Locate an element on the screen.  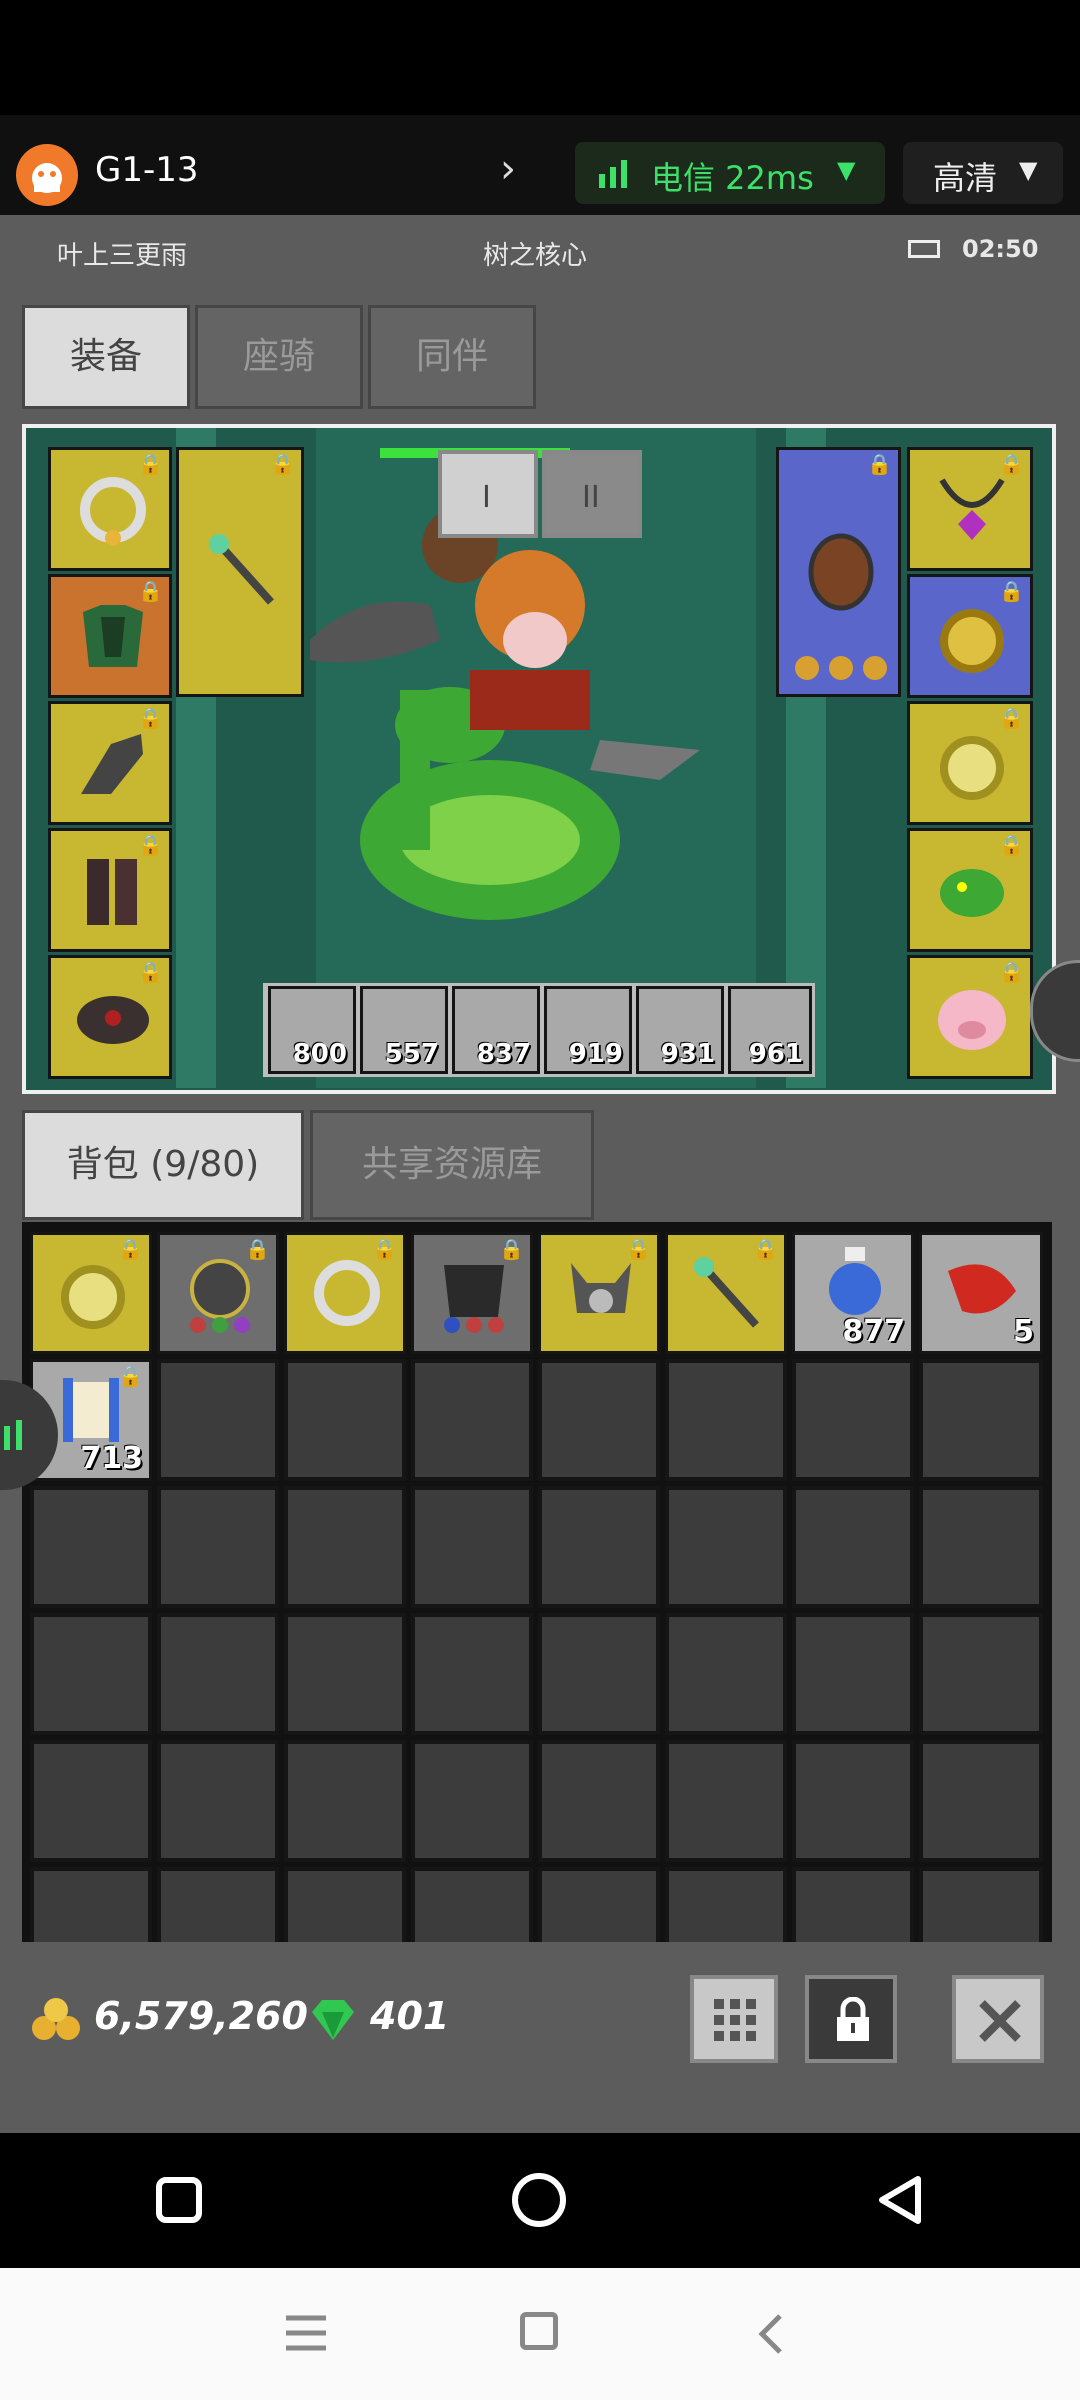
gem-icon is located at coordinates (333, 2020).